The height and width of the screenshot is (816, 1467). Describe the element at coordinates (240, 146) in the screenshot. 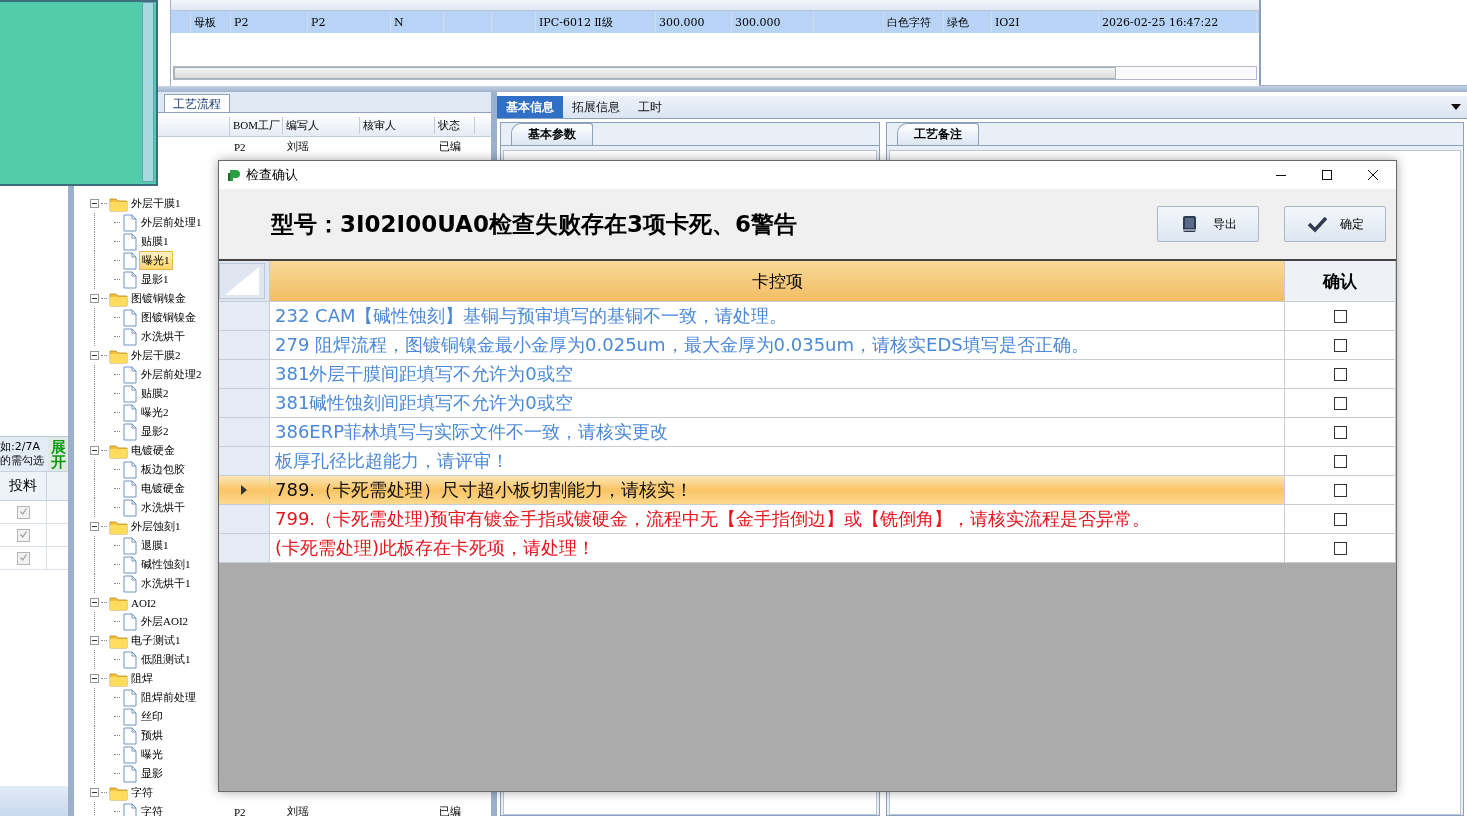

I see `table-cell-text: P2` at that location.